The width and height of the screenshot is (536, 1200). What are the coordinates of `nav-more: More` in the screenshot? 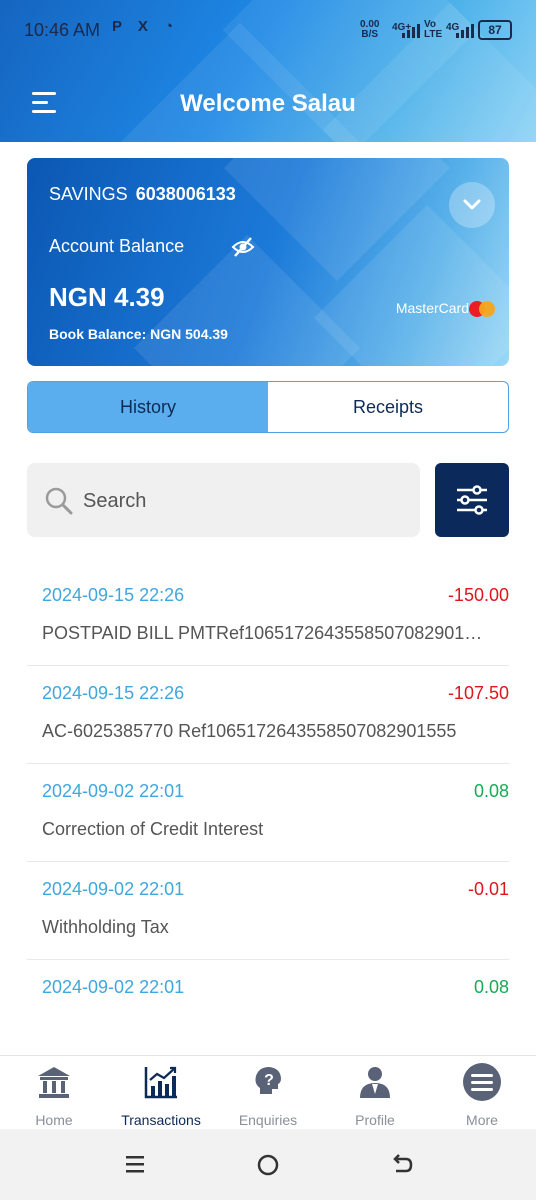 It's located at (482, 1093).